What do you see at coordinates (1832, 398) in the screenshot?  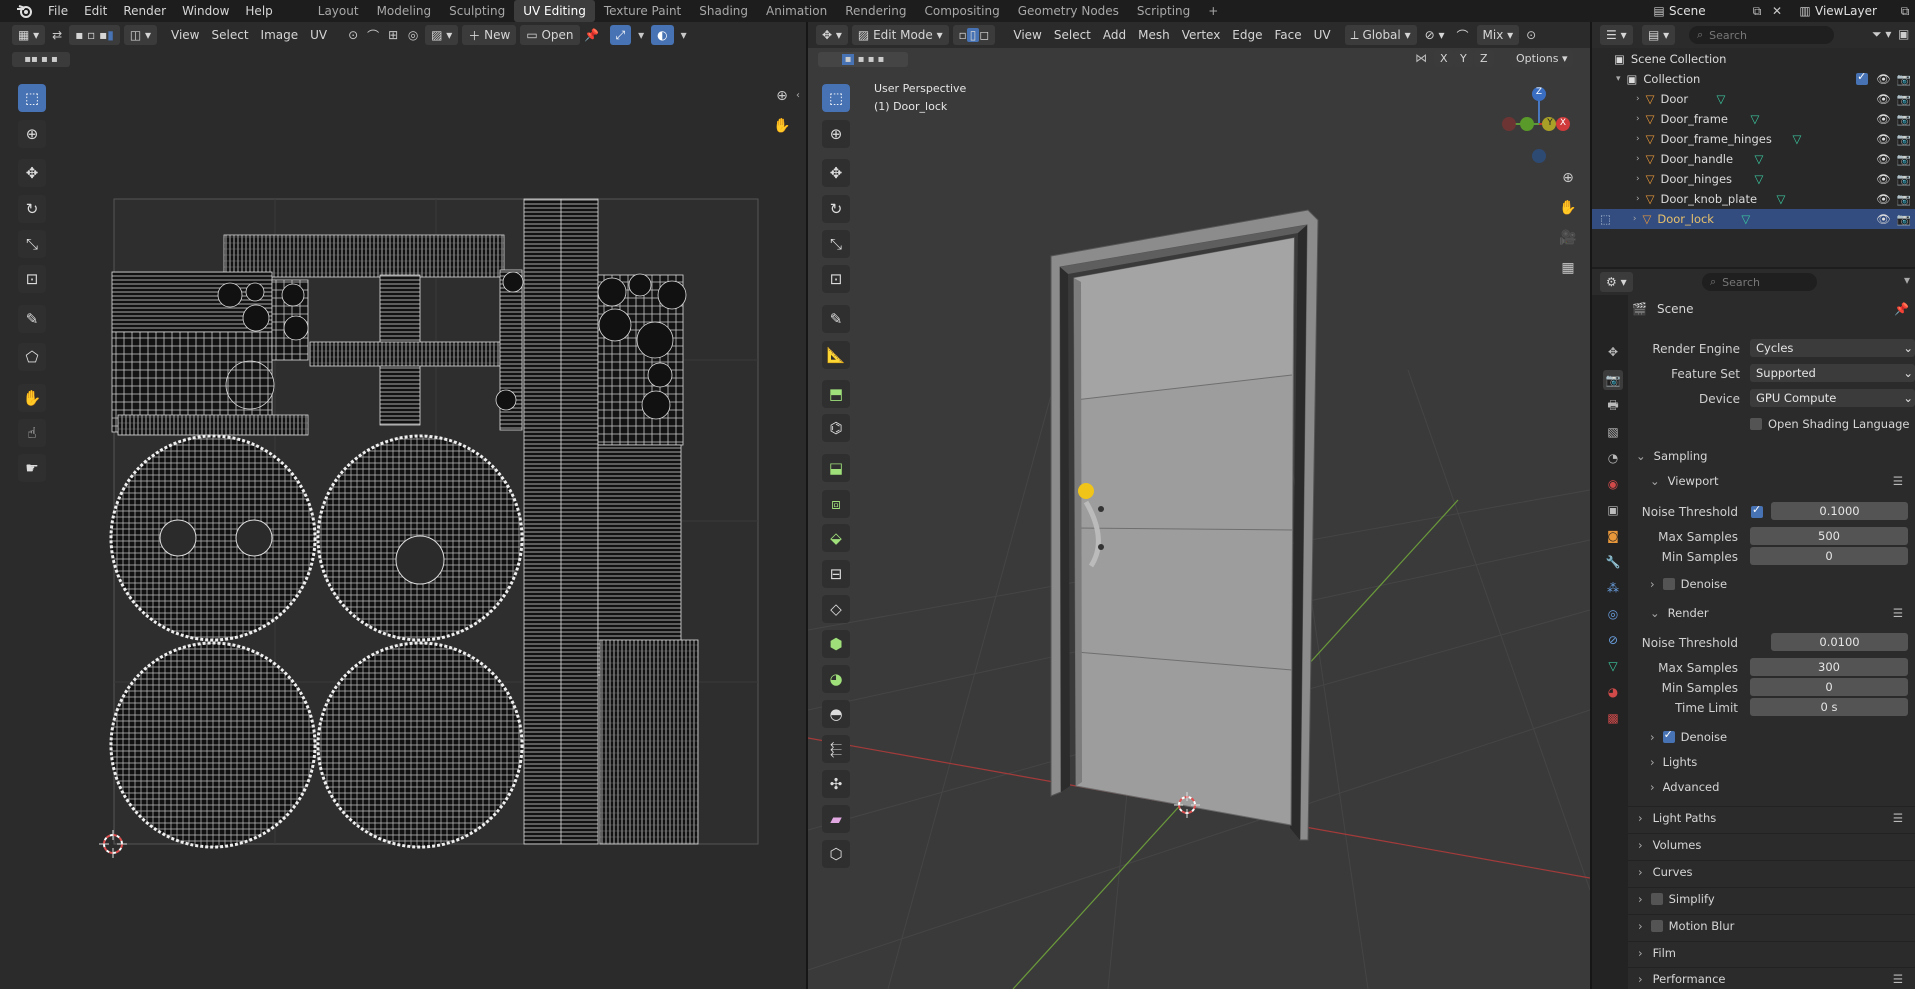 I see `device-dropdown: GPU Compute ⌄` at bounding box center [1832, 398].